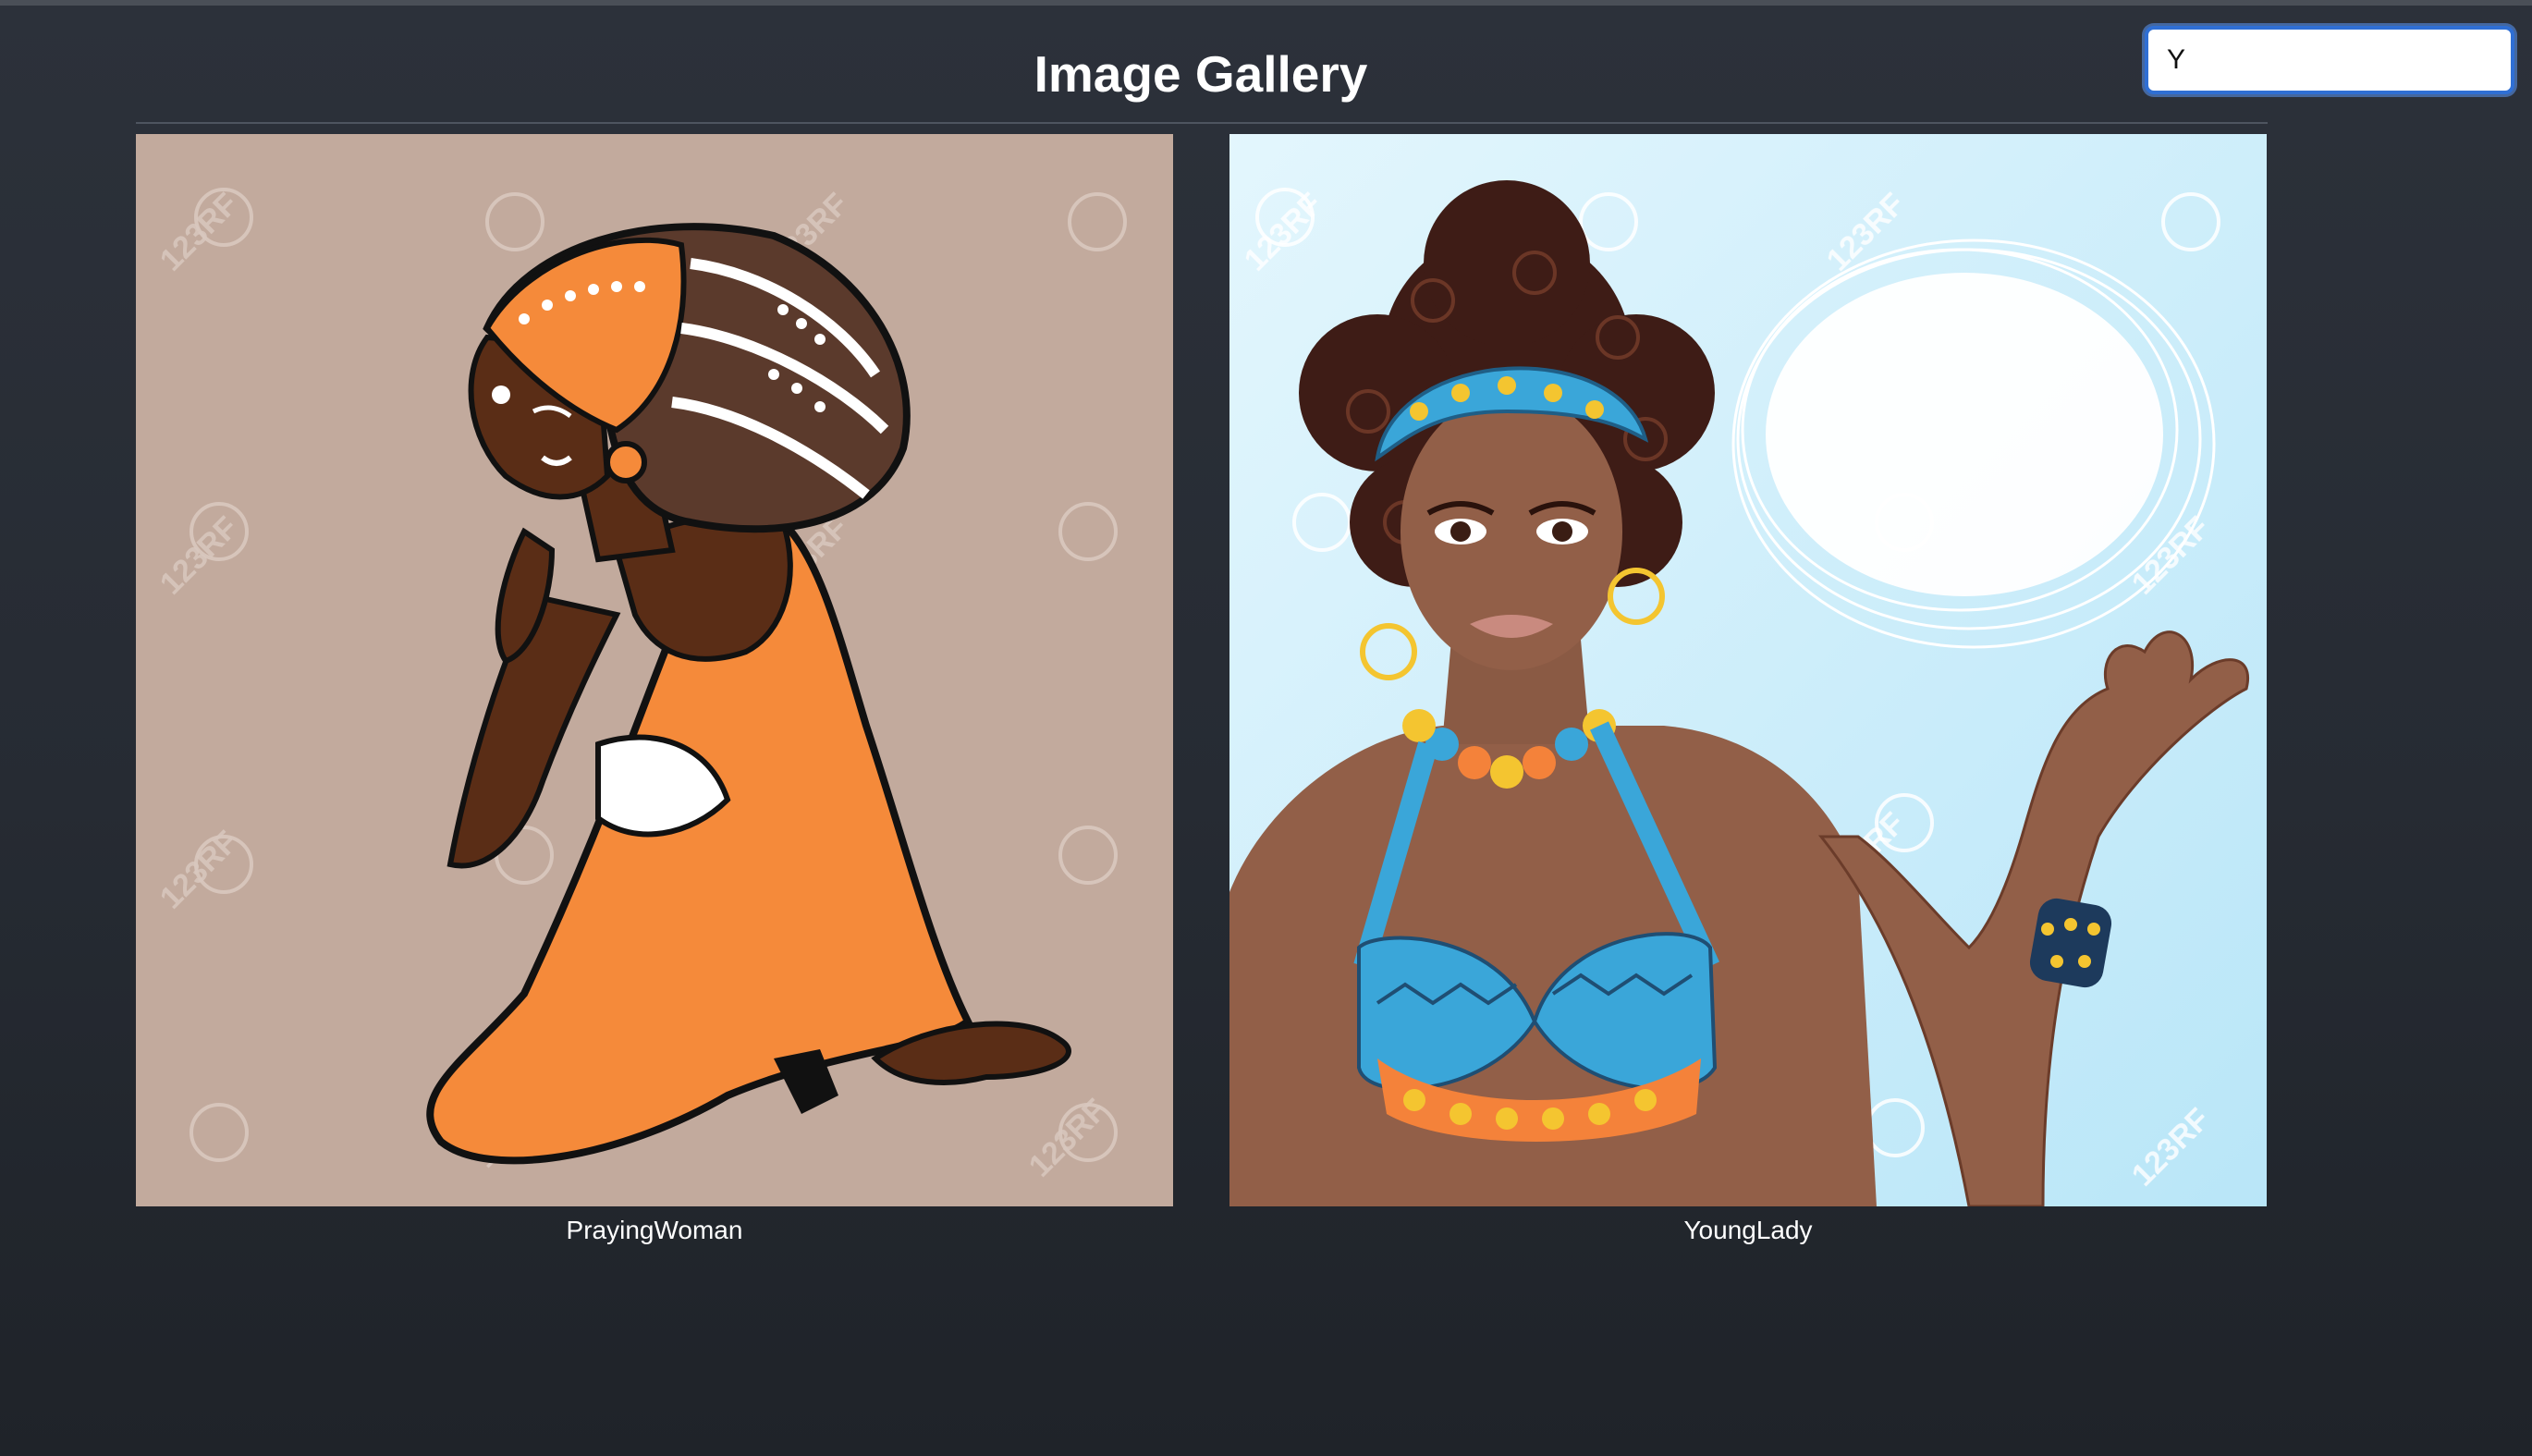 The width and height of the screenshot is (2532, 1456). Describe the element at coordinates (1201, 74) in the screenshot. I see `page-title: Image Gallery` at that location.